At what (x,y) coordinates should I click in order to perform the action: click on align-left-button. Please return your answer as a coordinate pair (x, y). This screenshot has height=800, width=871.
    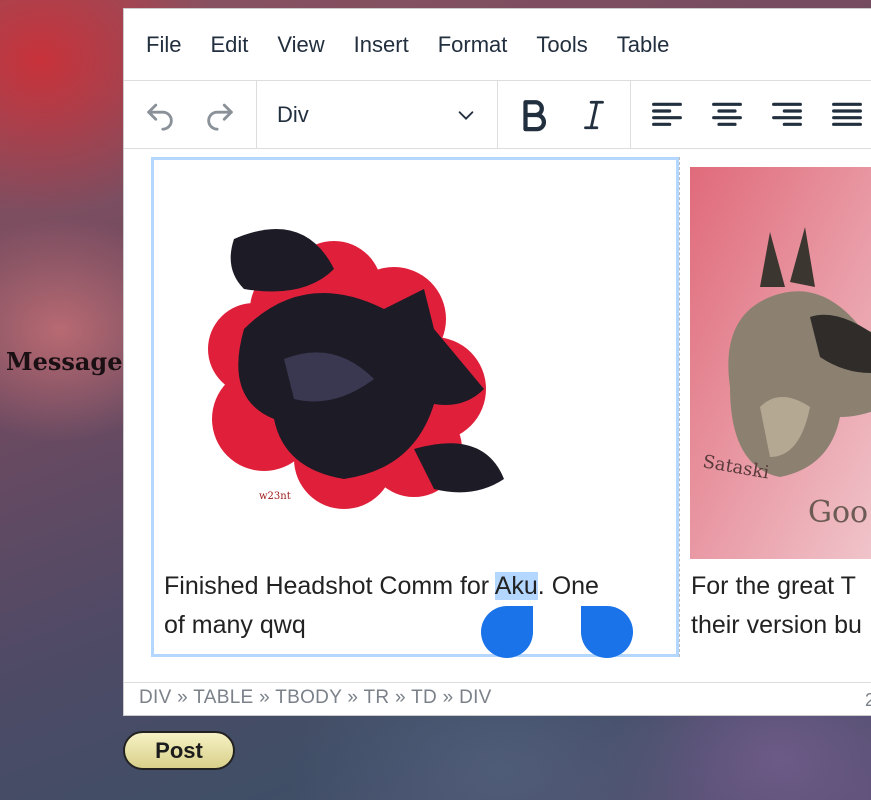
    Looking at the image, I should click on (667, 115).